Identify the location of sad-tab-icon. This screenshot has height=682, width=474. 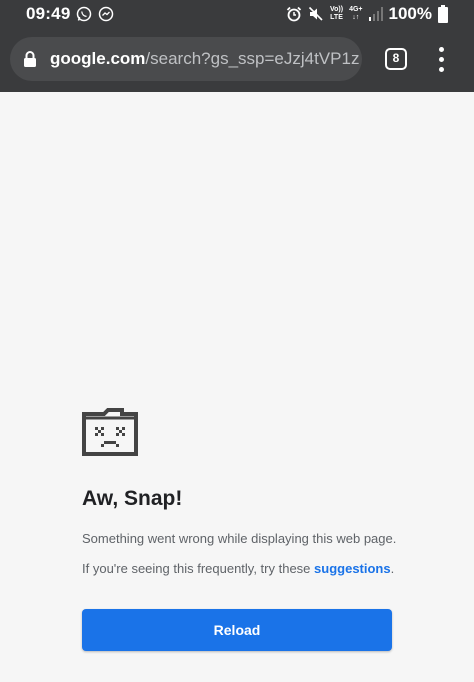
(110, 432).